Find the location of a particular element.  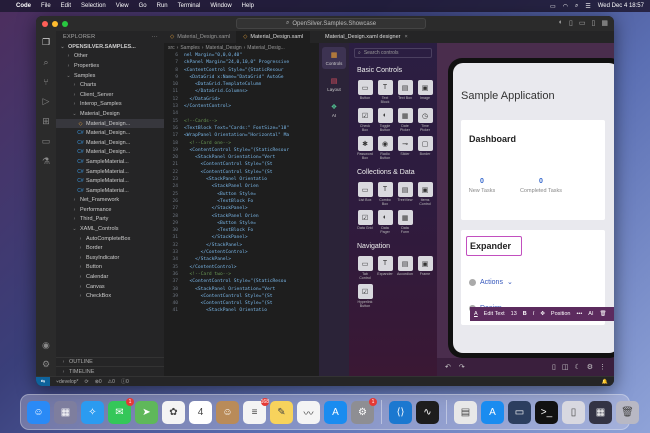

expander-title: Expander is located at coordinates (490, 246).